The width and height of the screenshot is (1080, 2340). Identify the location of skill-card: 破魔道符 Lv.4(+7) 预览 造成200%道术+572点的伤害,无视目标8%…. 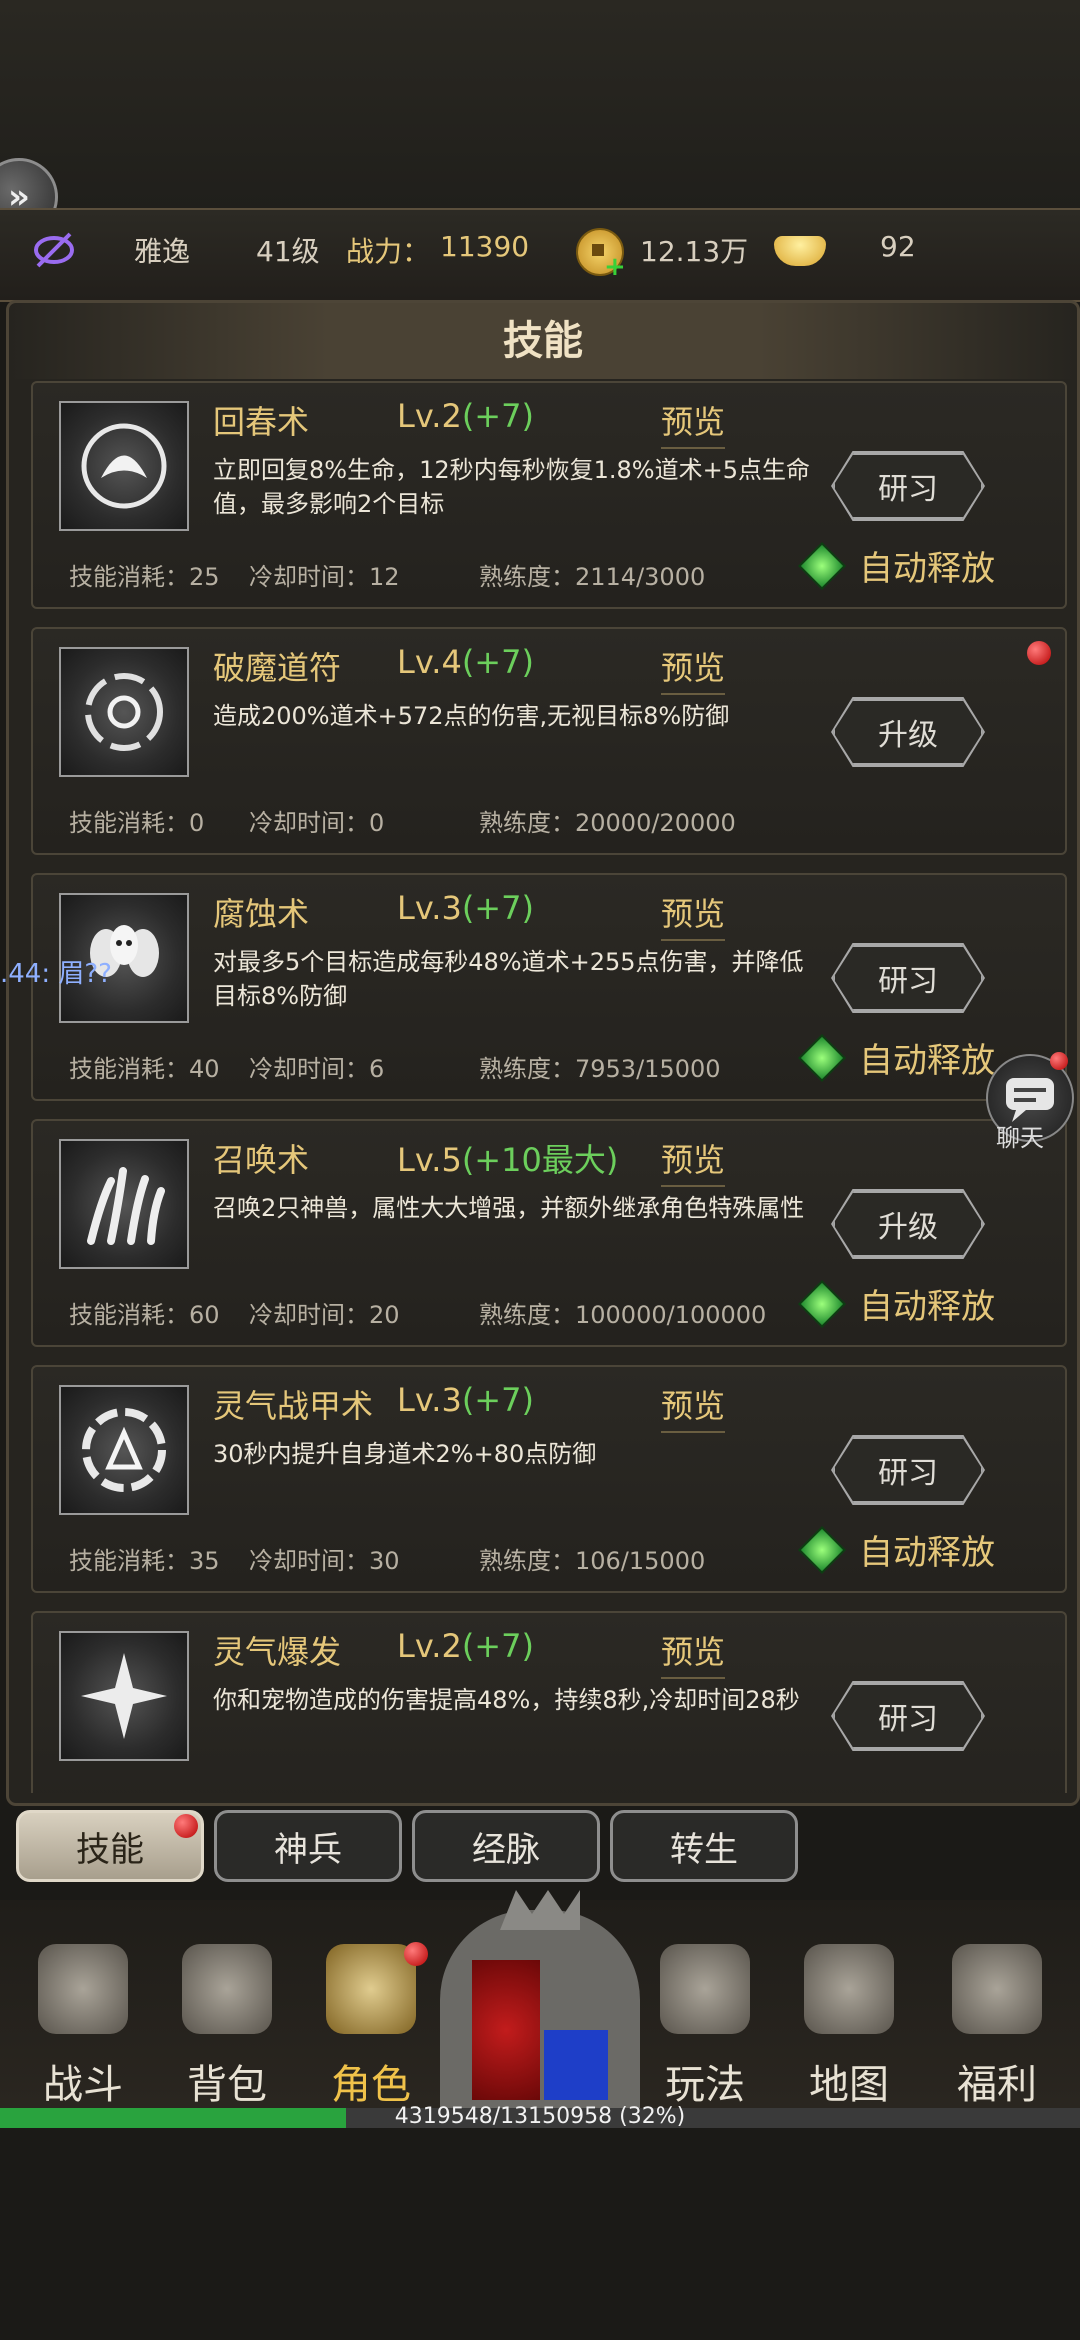
(549, 741).